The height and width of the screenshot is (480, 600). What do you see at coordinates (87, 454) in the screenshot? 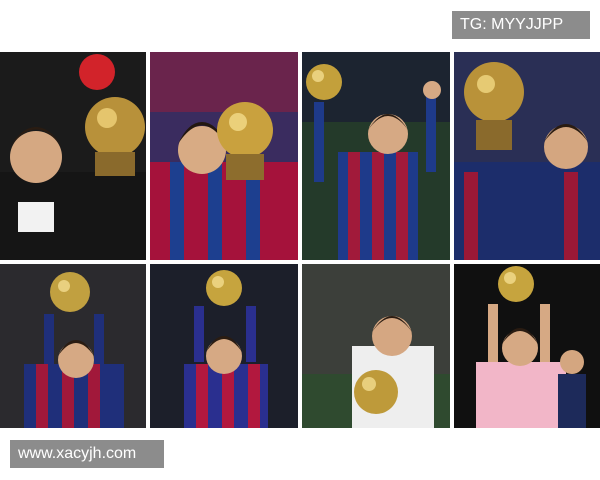
I see `watermark-bottom: www.xacyjh.com` at bounding box center [87, 454].